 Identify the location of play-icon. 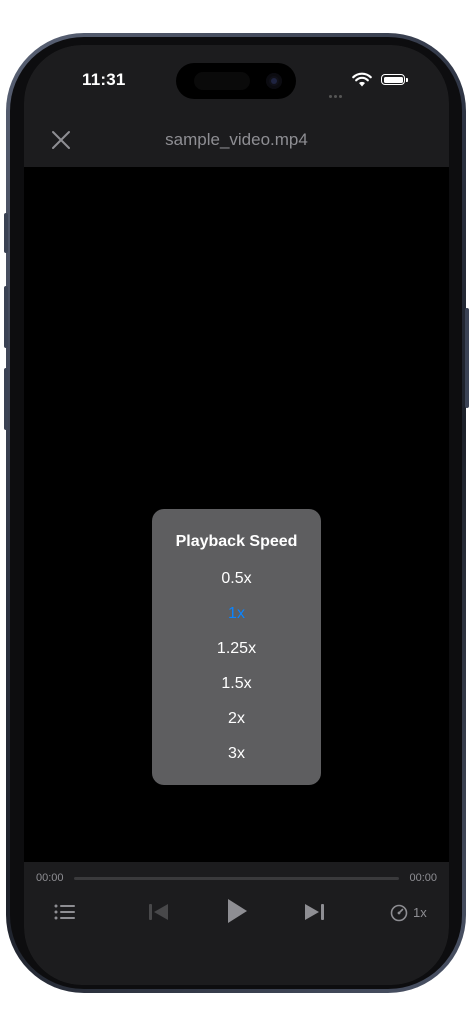
(237, 911).